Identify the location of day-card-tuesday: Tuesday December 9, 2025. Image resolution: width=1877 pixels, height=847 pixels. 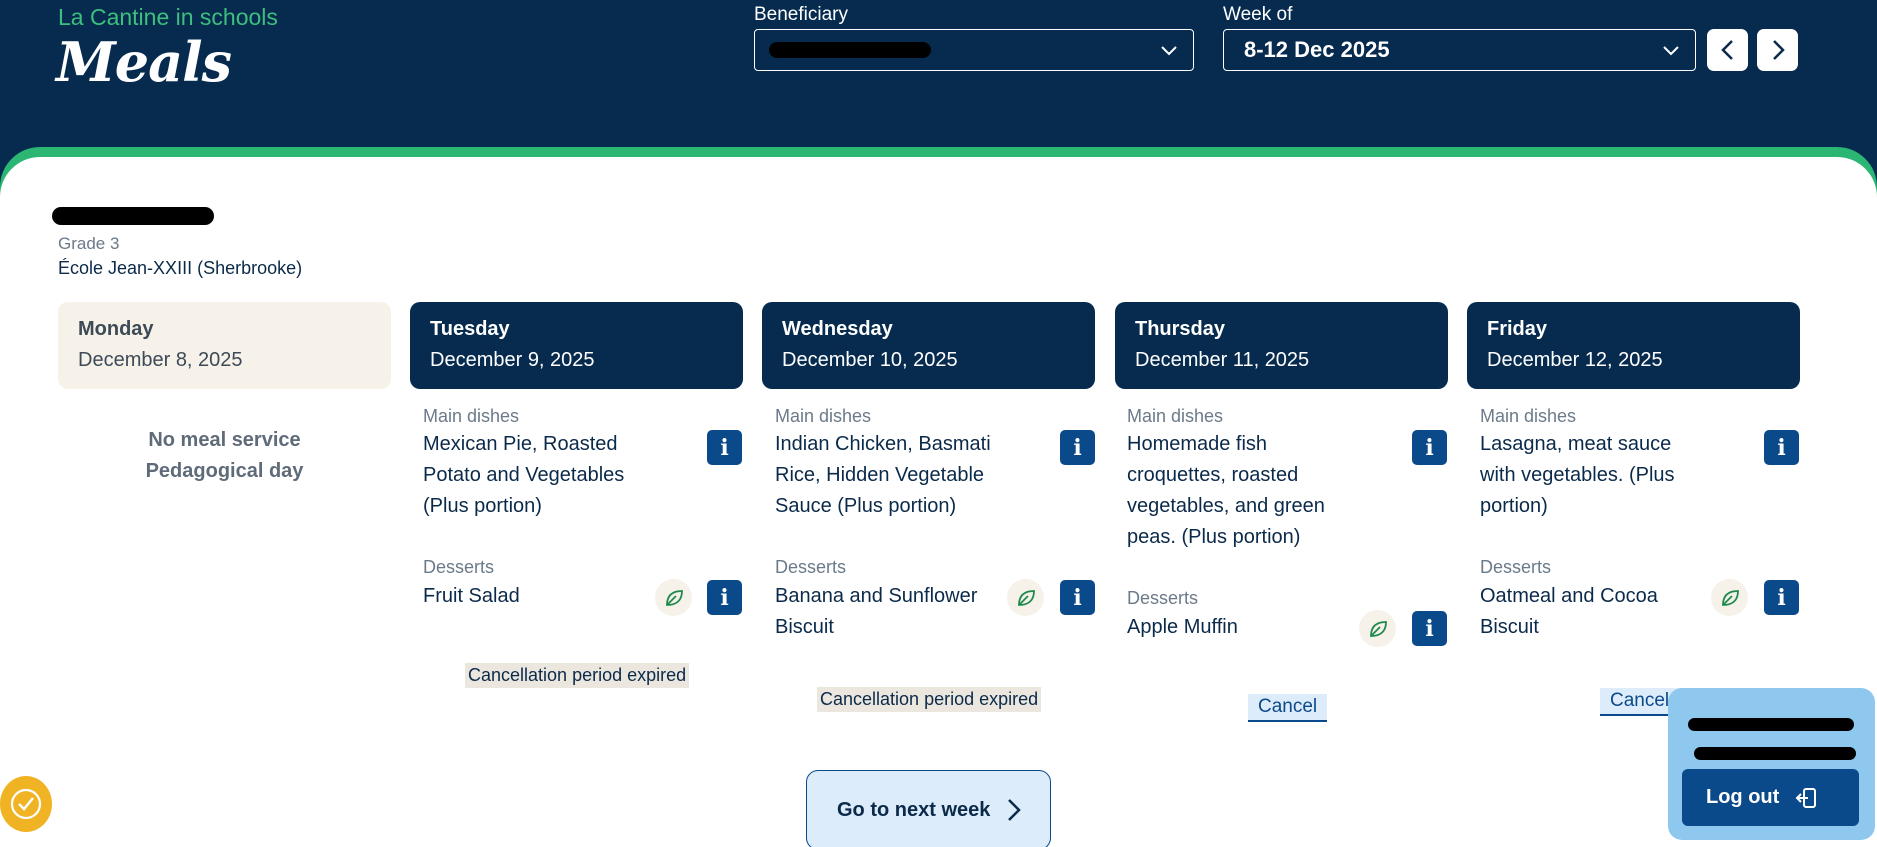
(576, 345).